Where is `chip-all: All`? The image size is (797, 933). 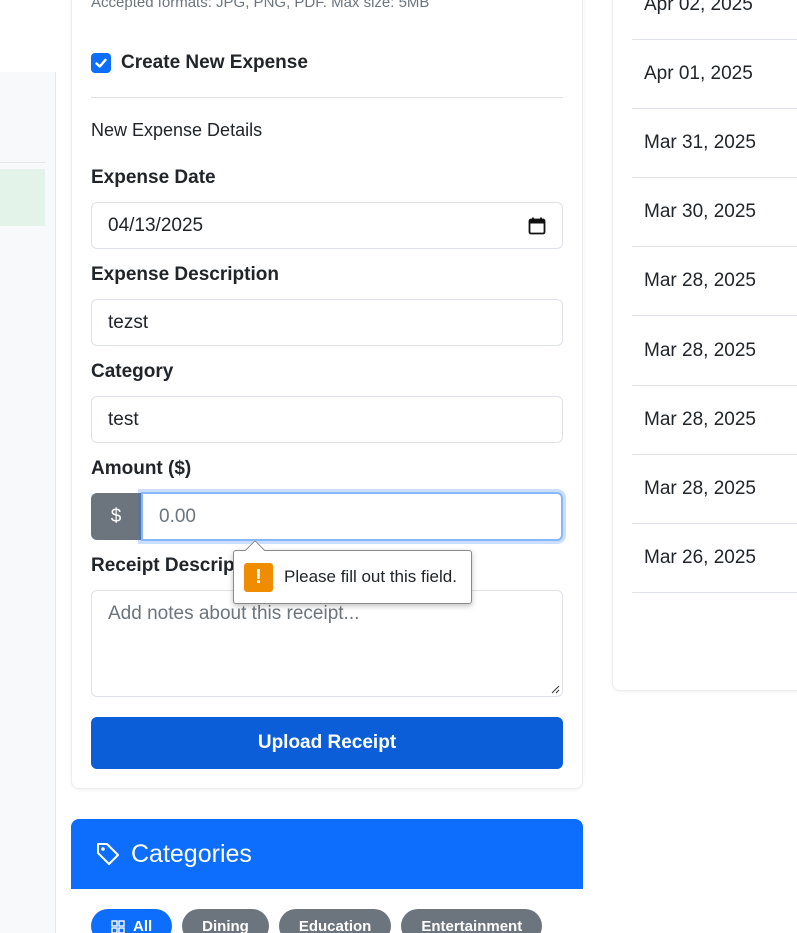 chip-all: All is located at coordinates (132, 921).